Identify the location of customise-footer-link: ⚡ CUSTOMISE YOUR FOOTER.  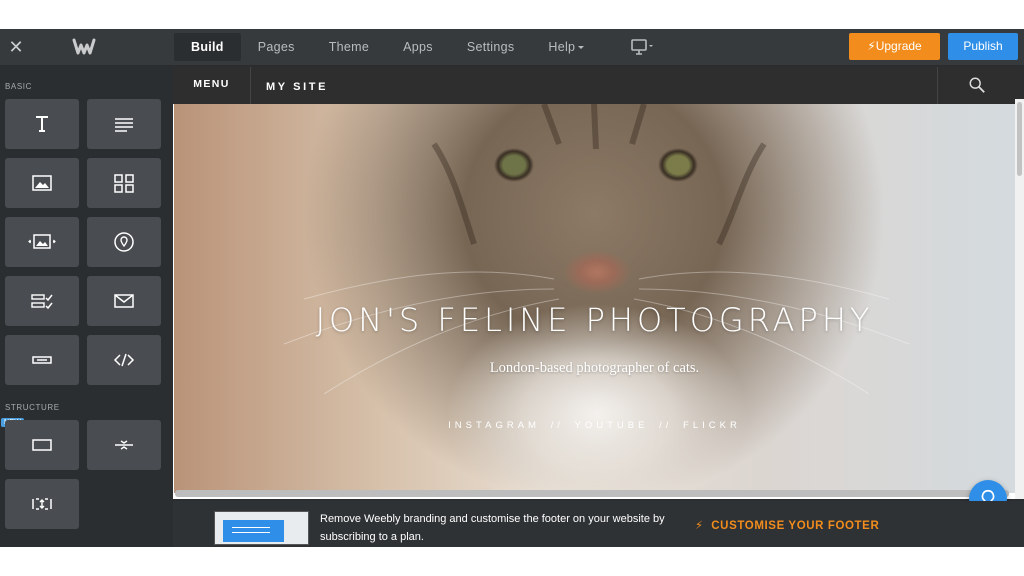
(787, 525).